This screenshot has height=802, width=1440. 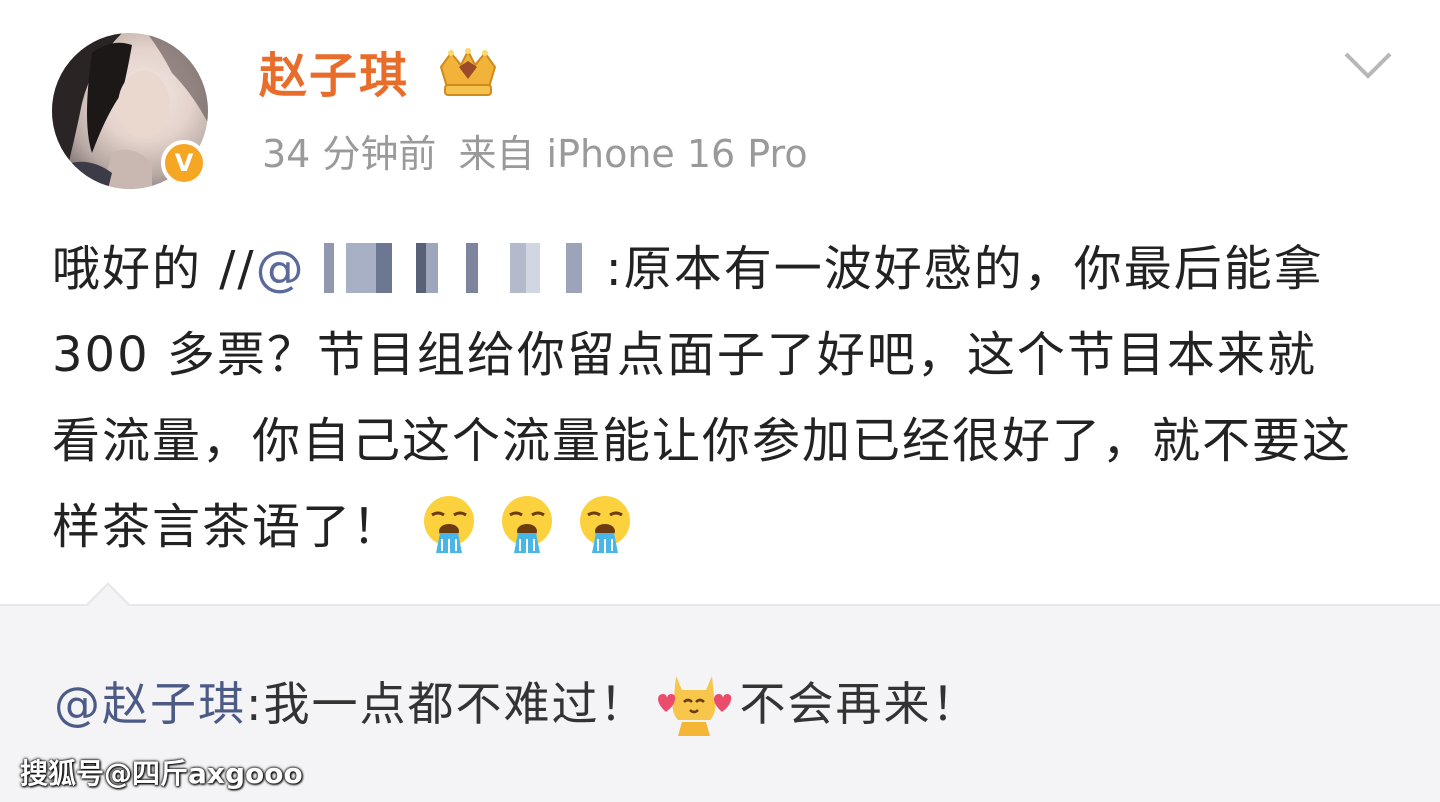 What do you see at coordinates (281, 269) in the screenshot?
I see `mention-at: @` at bounding box center [281, 269].